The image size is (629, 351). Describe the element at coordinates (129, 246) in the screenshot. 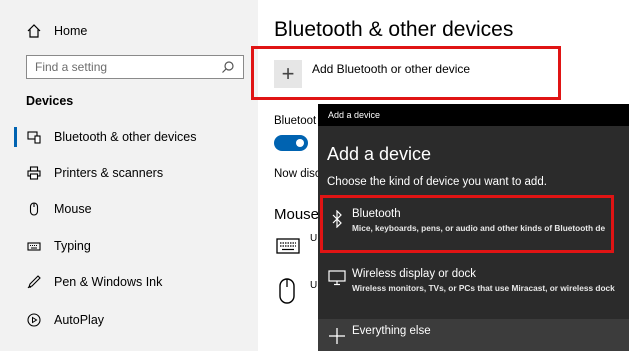

I see `sidebar-item-typing: Typing` at that location.